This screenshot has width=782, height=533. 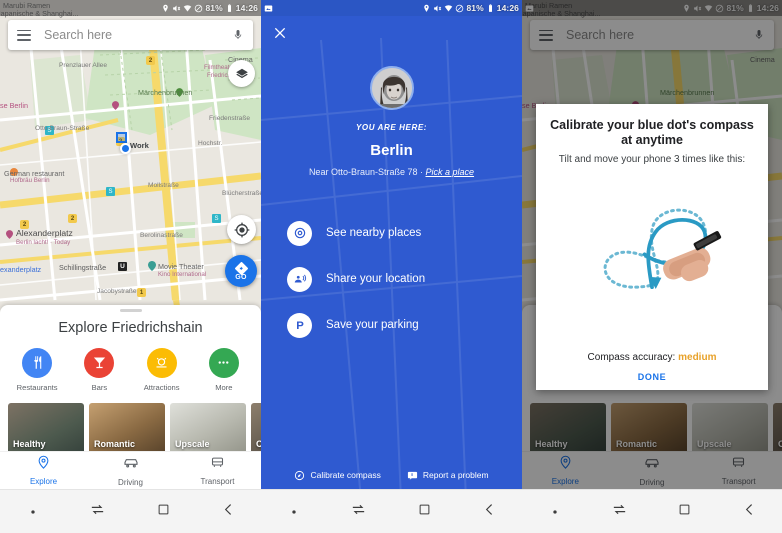 I want to click on place-target-icon, so click(x=299, y=233).